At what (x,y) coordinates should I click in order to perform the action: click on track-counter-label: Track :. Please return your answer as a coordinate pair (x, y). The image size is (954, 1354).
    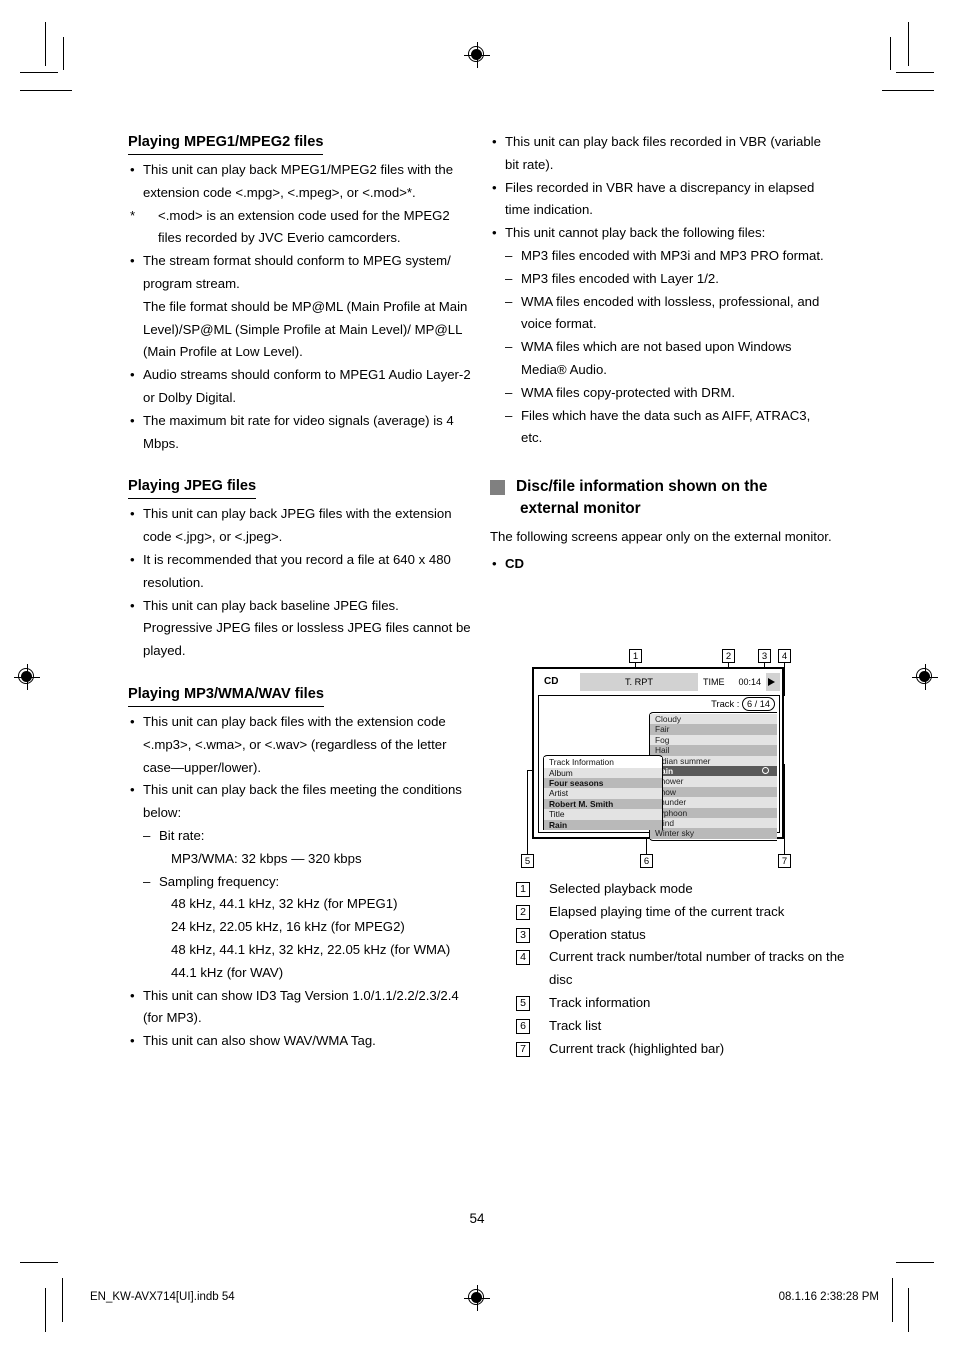
    Looking at the image, I should click on (725, 703).